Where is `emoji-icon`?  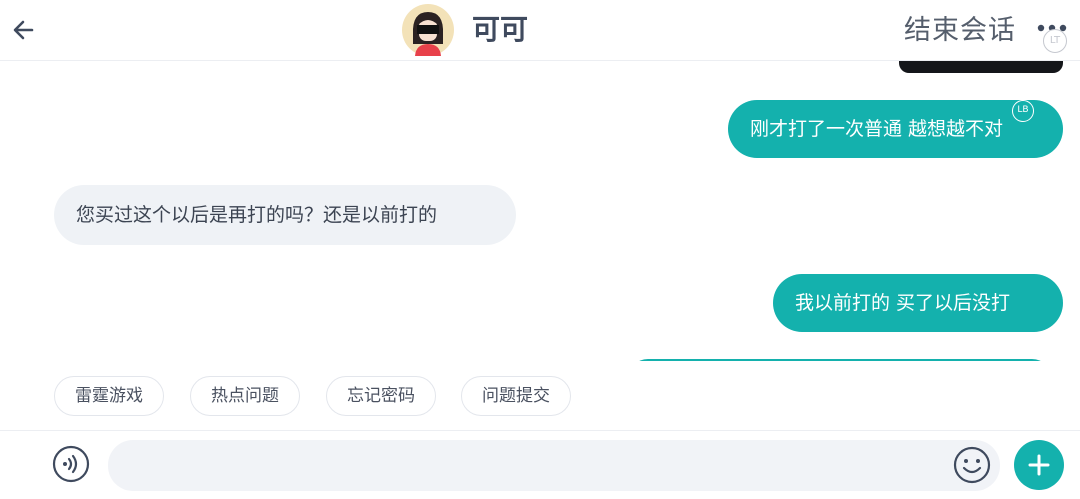
emoji-icon is located at coordinates (972, 465).